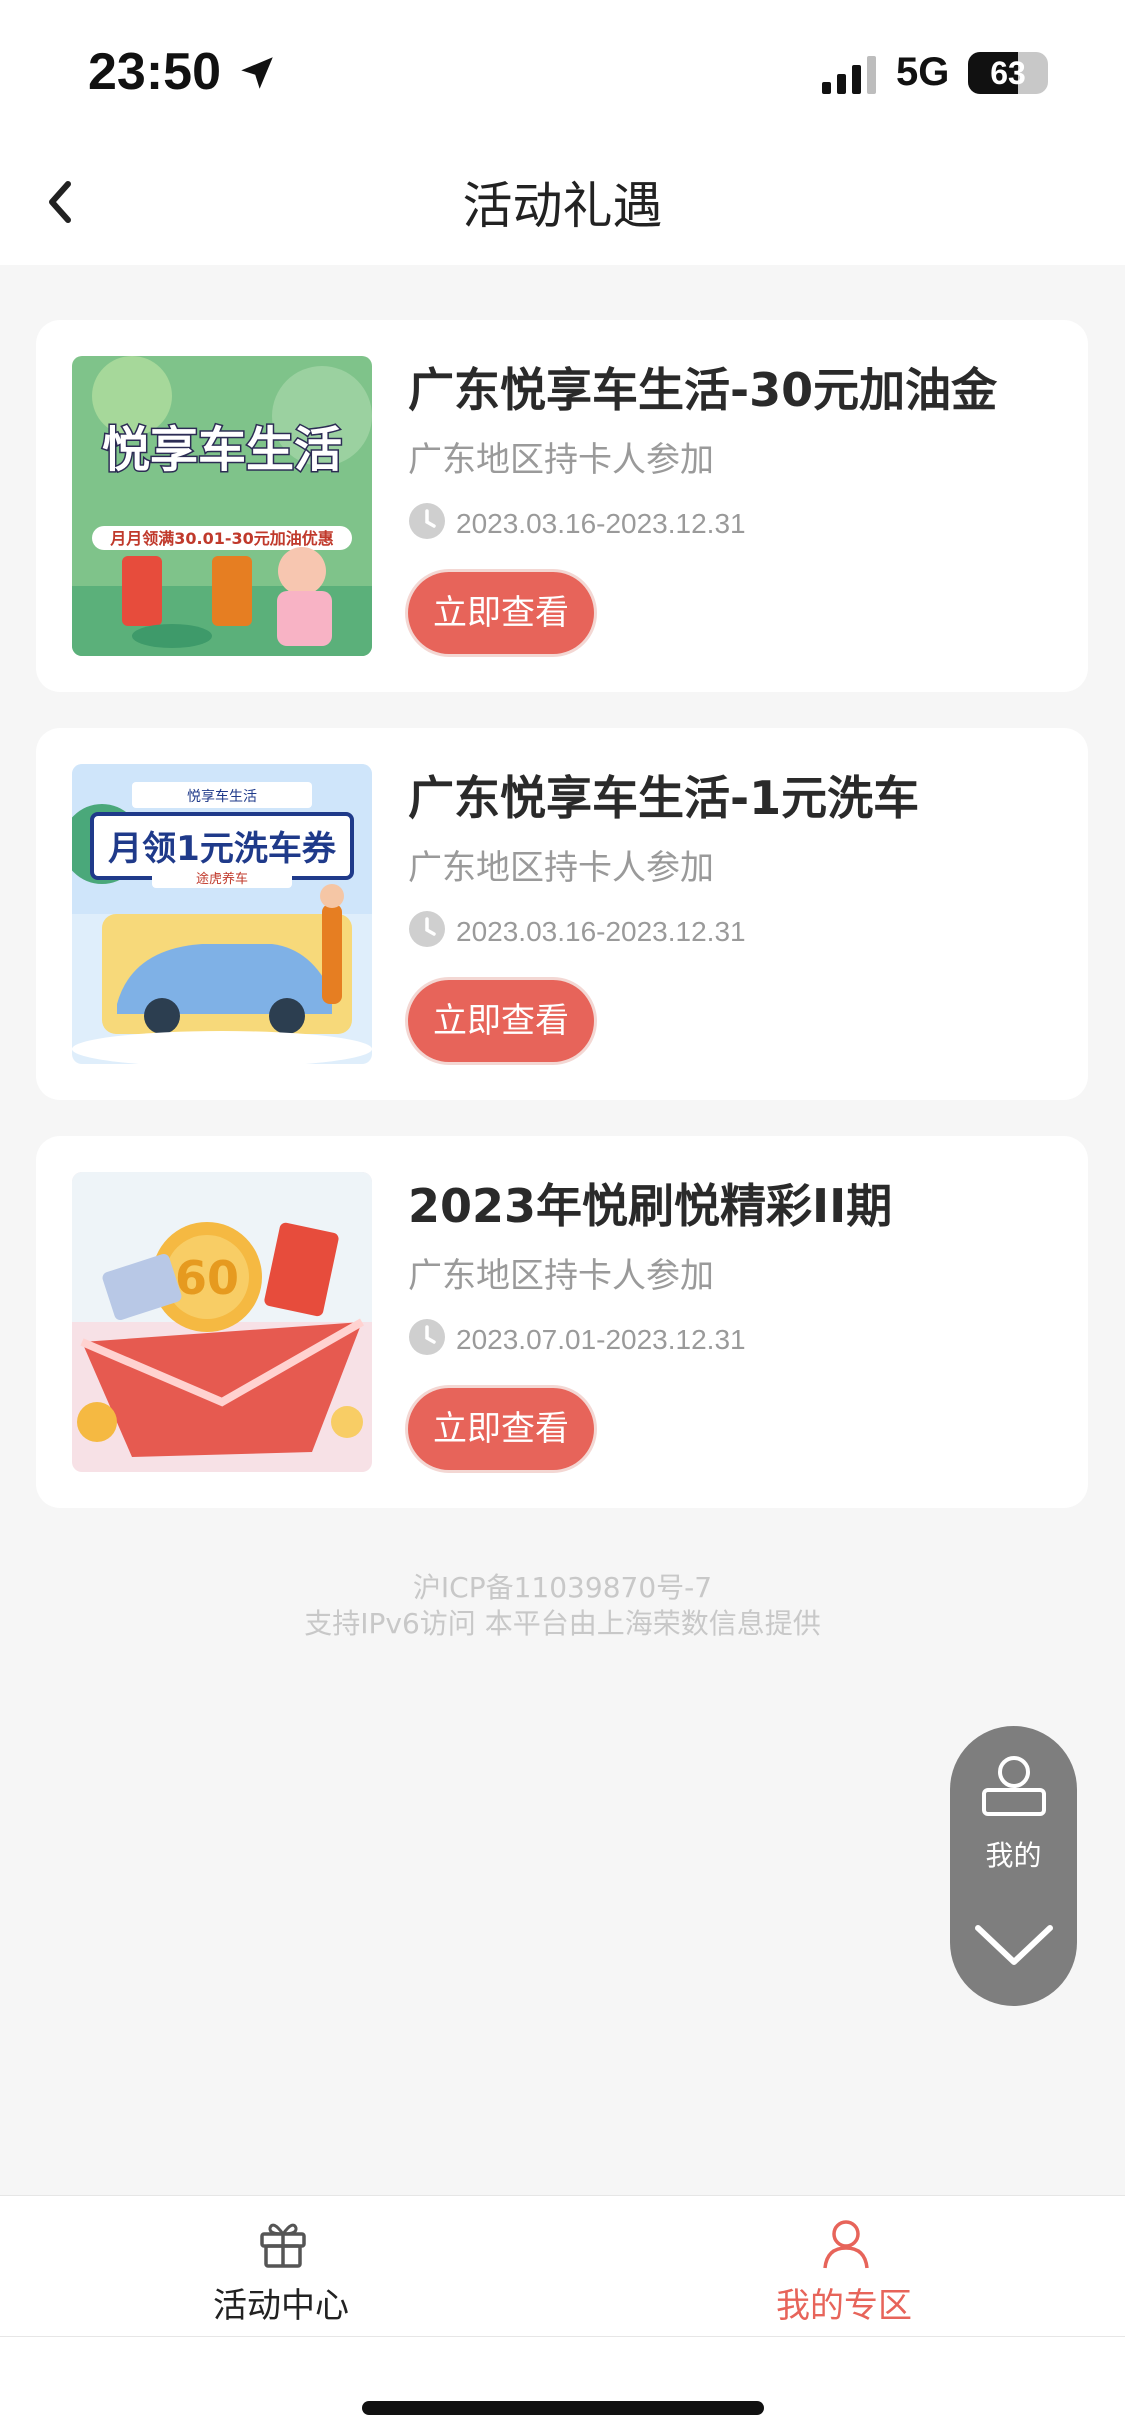 Image resolution: width=1125 pixels, height=2435 pixels. What do you see at coordinates (283, 2245) in the screenshot?
I see `gift-icon` at bounding box center [283, 2245].